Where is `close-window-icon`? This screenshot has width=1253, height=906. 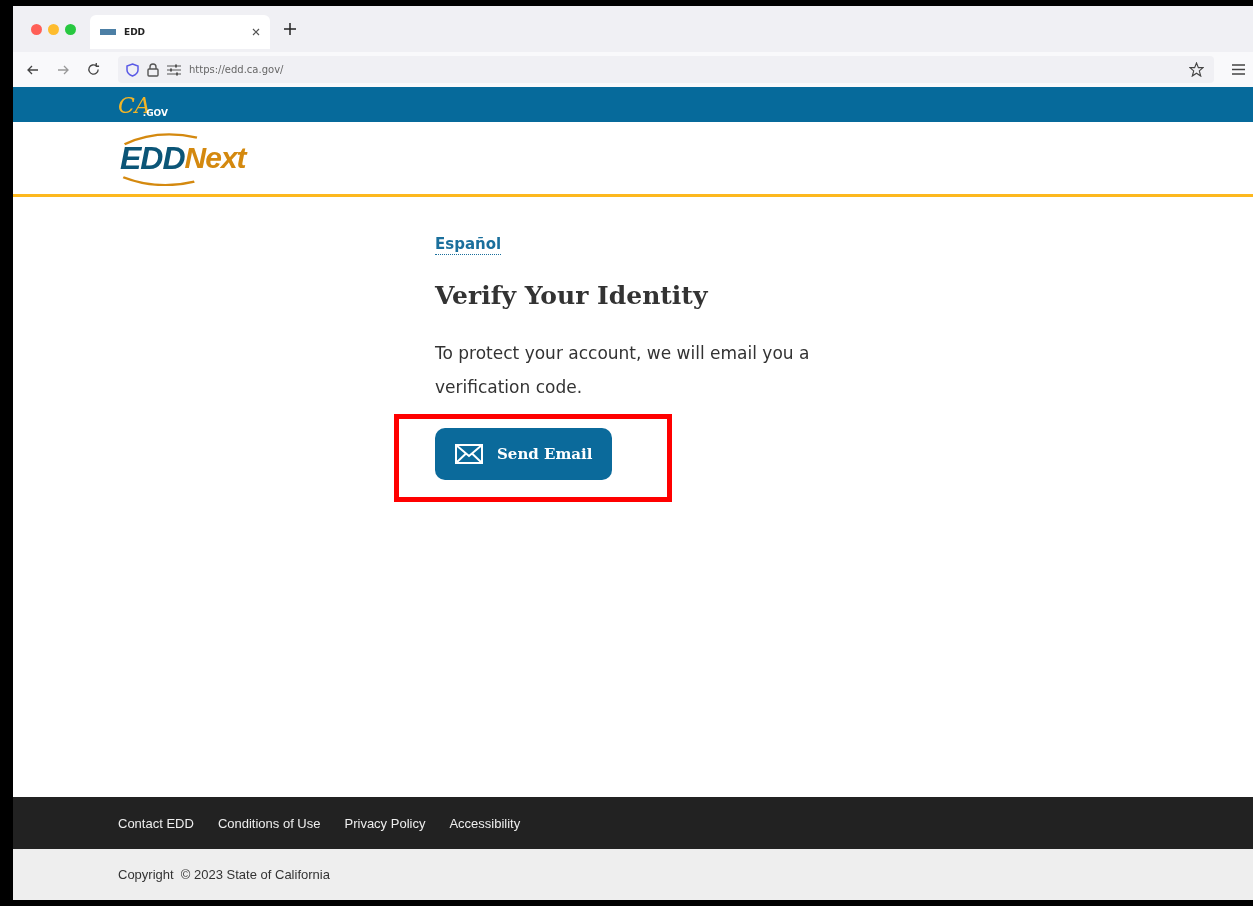
close-window-icon is located at coordinates (36, 29).